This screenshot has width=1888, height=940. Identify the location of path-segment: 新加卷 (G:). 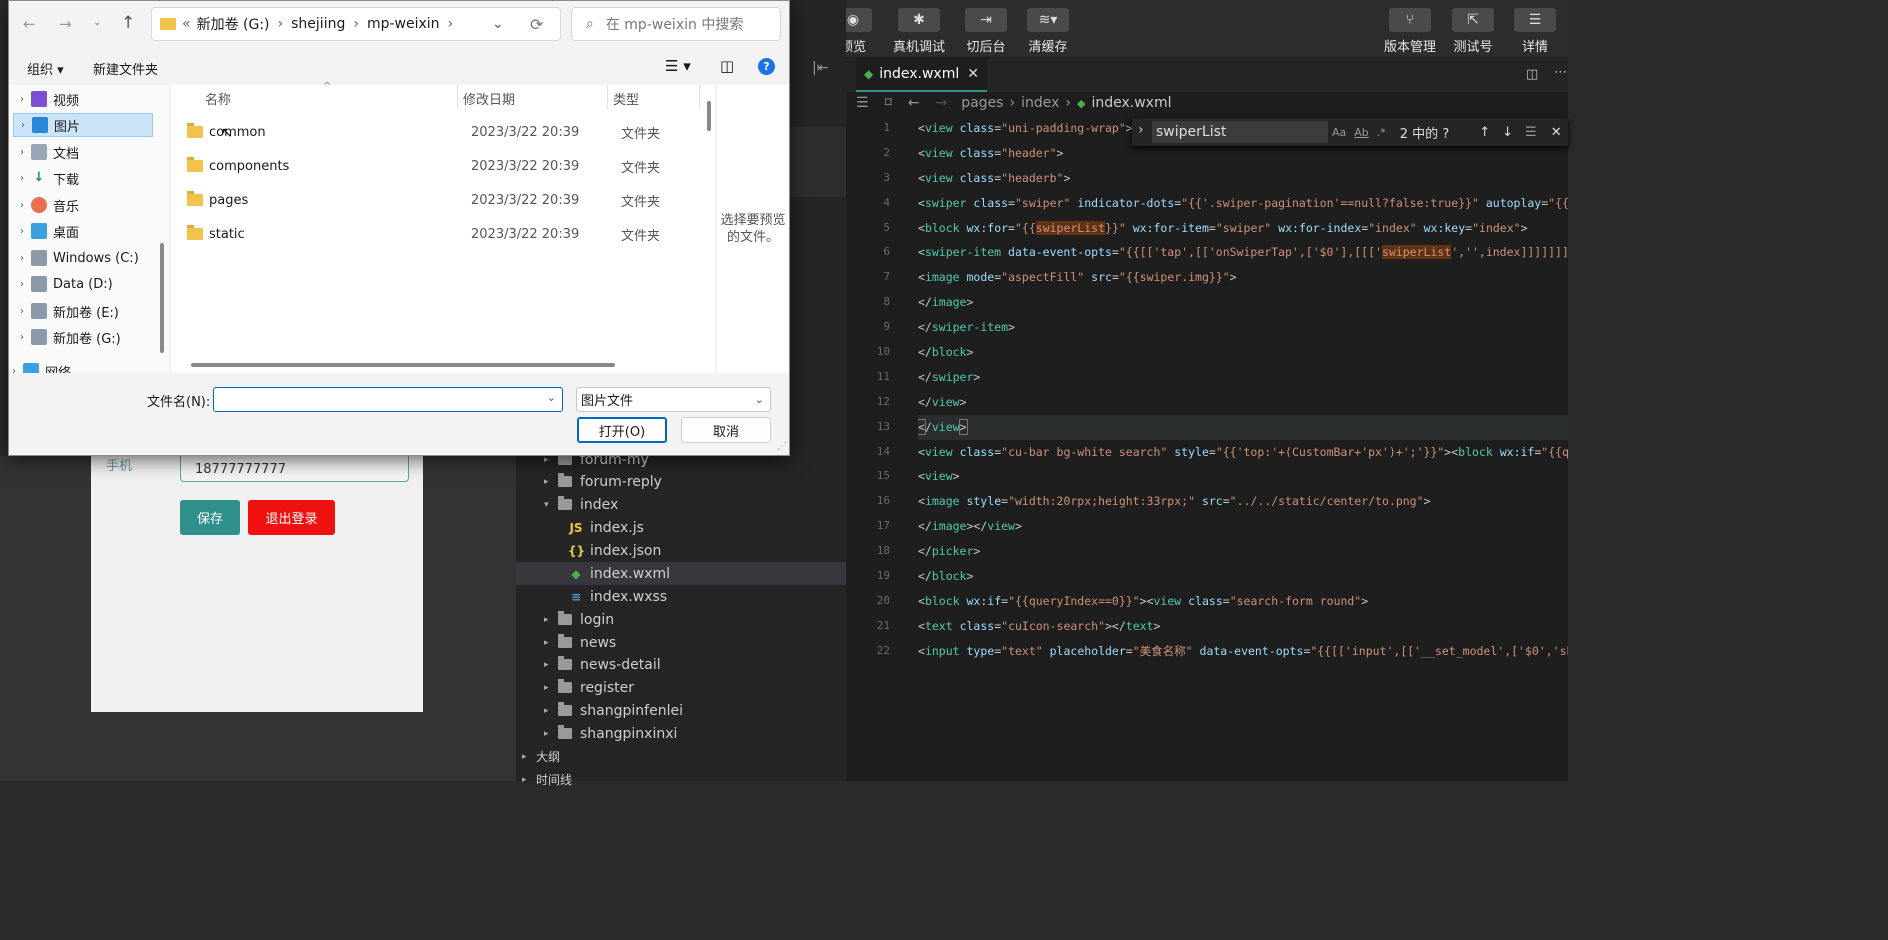
(233, 24).